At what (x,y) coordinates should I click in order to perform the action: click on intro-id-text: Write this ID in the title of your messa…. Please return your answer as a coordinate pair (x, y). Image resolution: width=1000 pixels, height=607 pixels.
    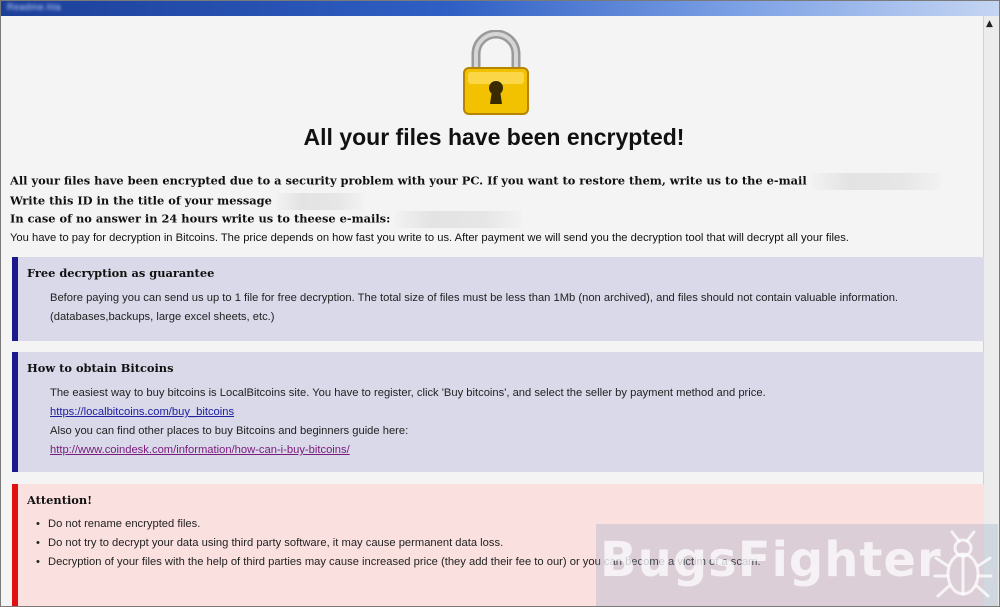
    Looking at the image, I should click on (141, 200).